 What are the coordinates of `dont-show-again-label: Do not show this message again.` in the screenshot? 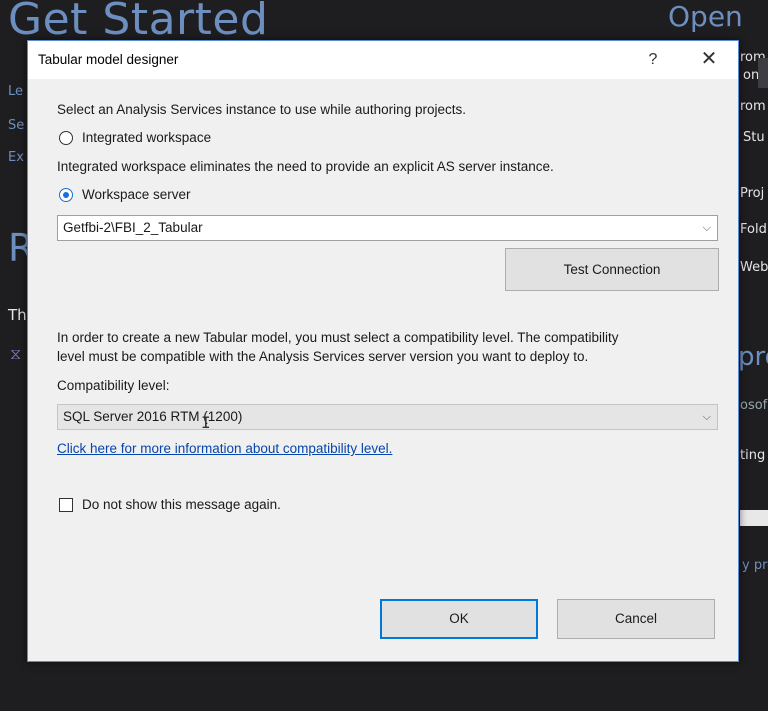 It's located at (181, 504).